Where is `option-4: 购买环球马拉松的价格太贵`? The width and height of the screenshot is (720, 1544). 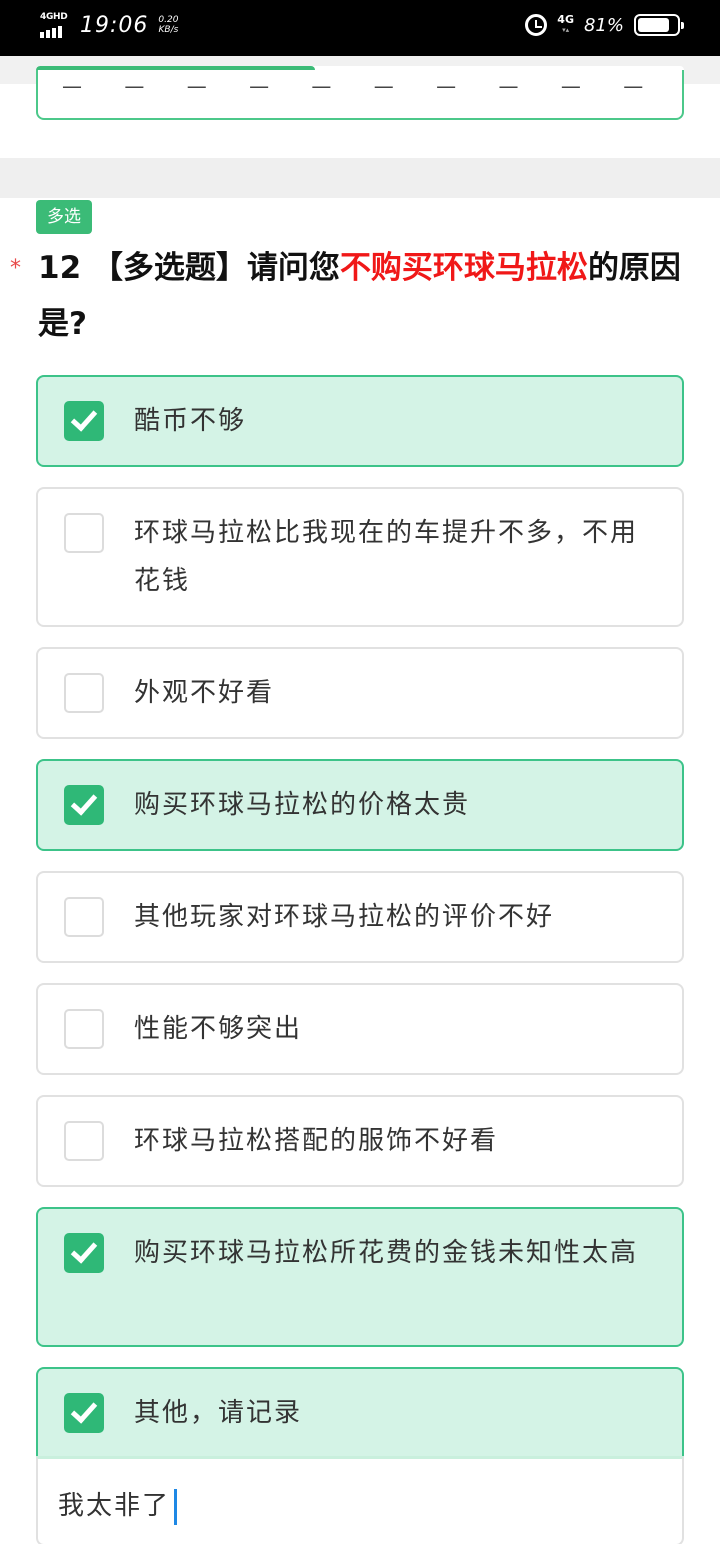
option-4: 购买环球马拉松的价格太贵 is located at coordinates (360, 805).